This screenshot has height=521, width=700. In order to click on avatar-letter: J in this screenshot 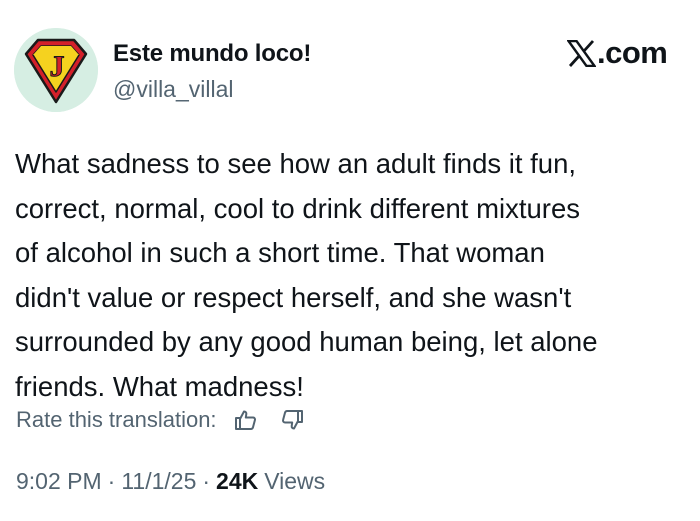, I will do `click(57, 66)`.